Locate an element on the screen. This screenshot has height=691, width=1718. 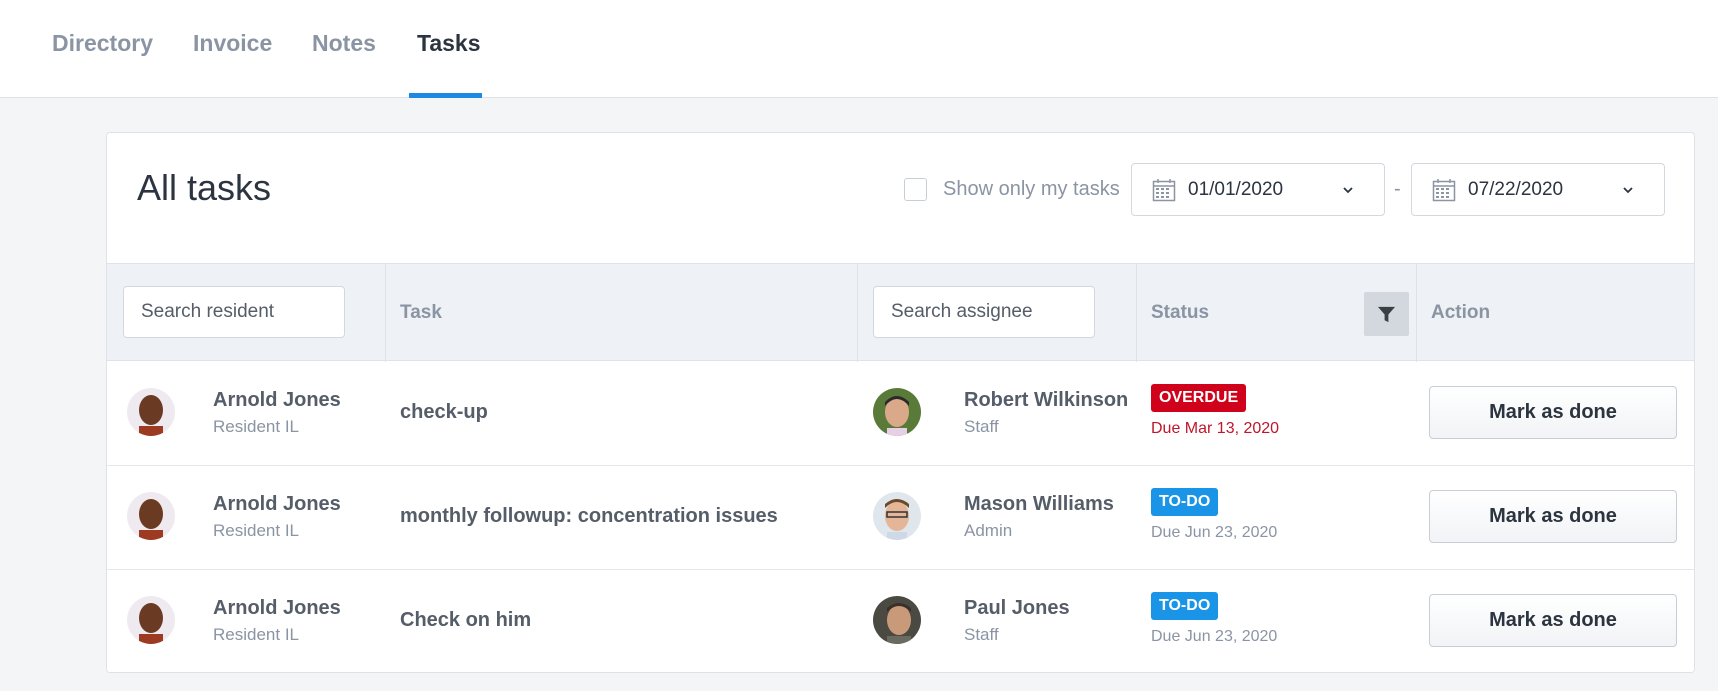
status-filter-button is located at coordinates (1386, 314).